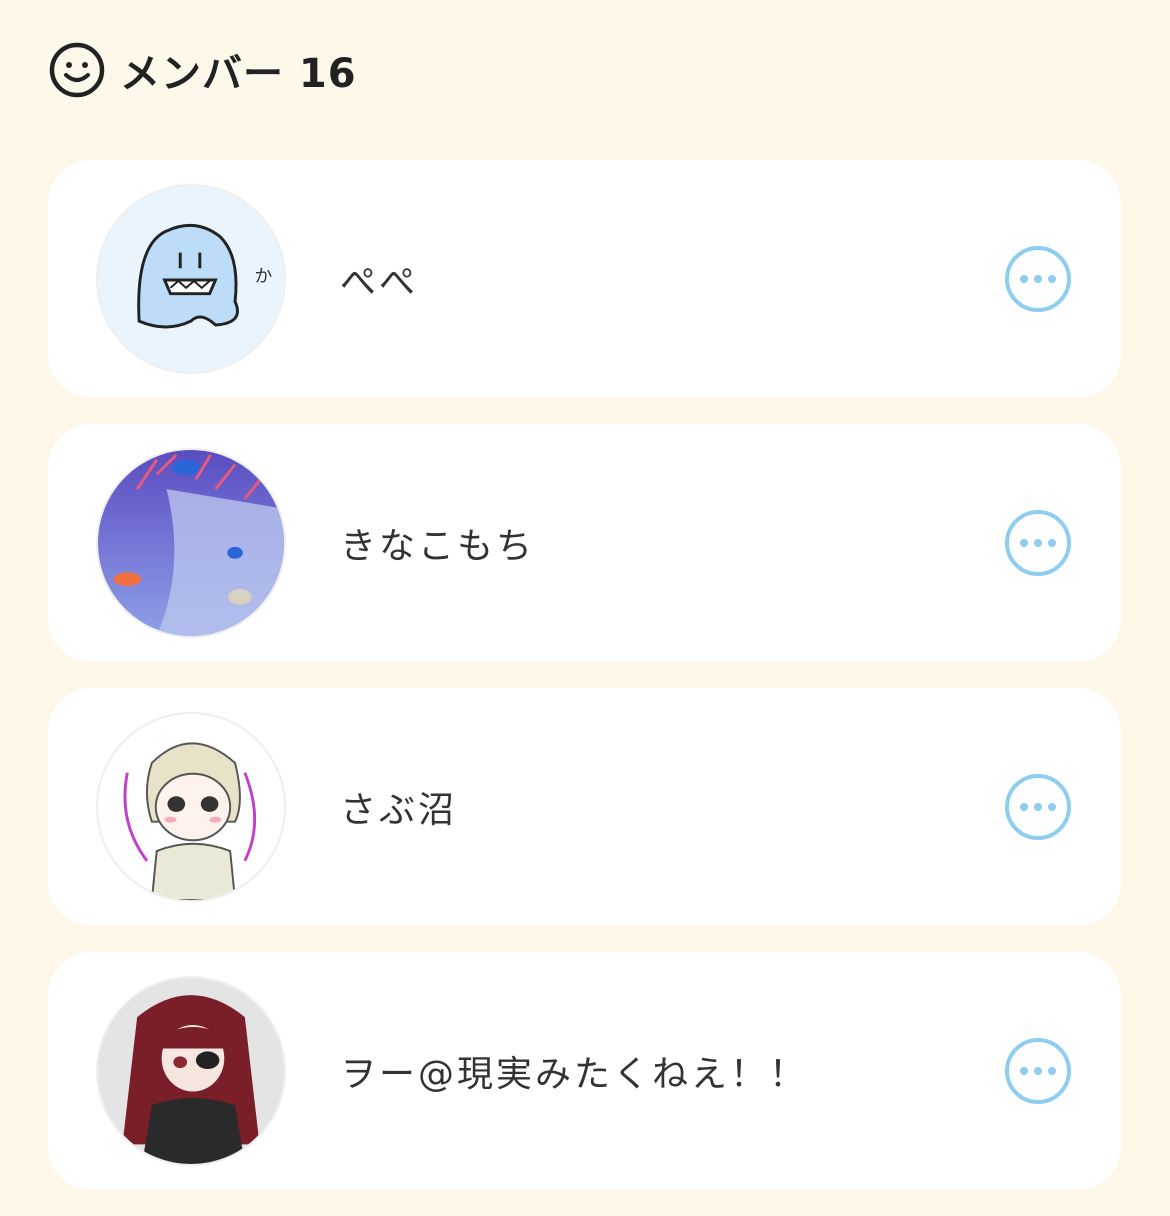 This screenshot has height=1216, width=1170. What do you see at coordinates (191, 807) in the screenshot?
I see `anime-girl-avatar` at bounding box center [191, 807].